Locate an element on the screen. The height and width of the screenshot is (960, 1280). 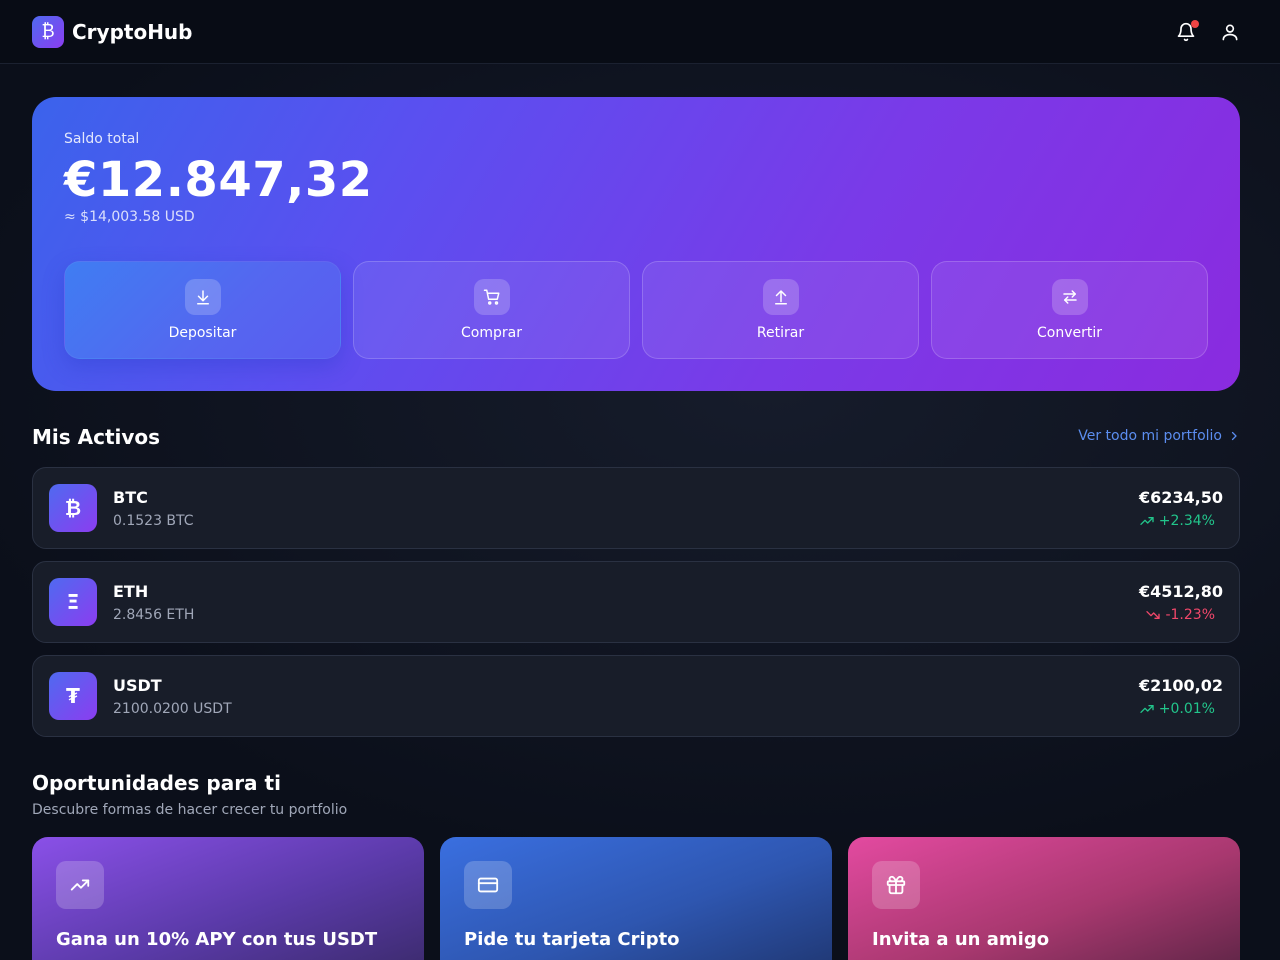
asset-change: +0.01% is located at coordinates (1181, 709).